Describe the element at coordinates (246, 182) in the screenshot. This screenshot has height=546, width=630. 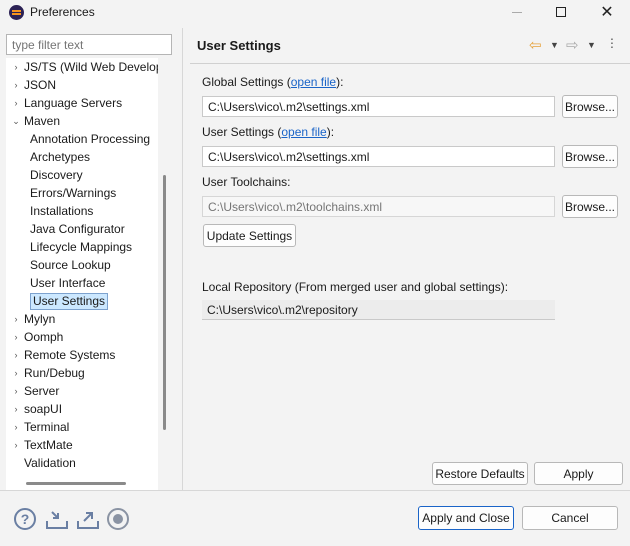
I see `user-toolchains-label: User Toolchains:` at that location.